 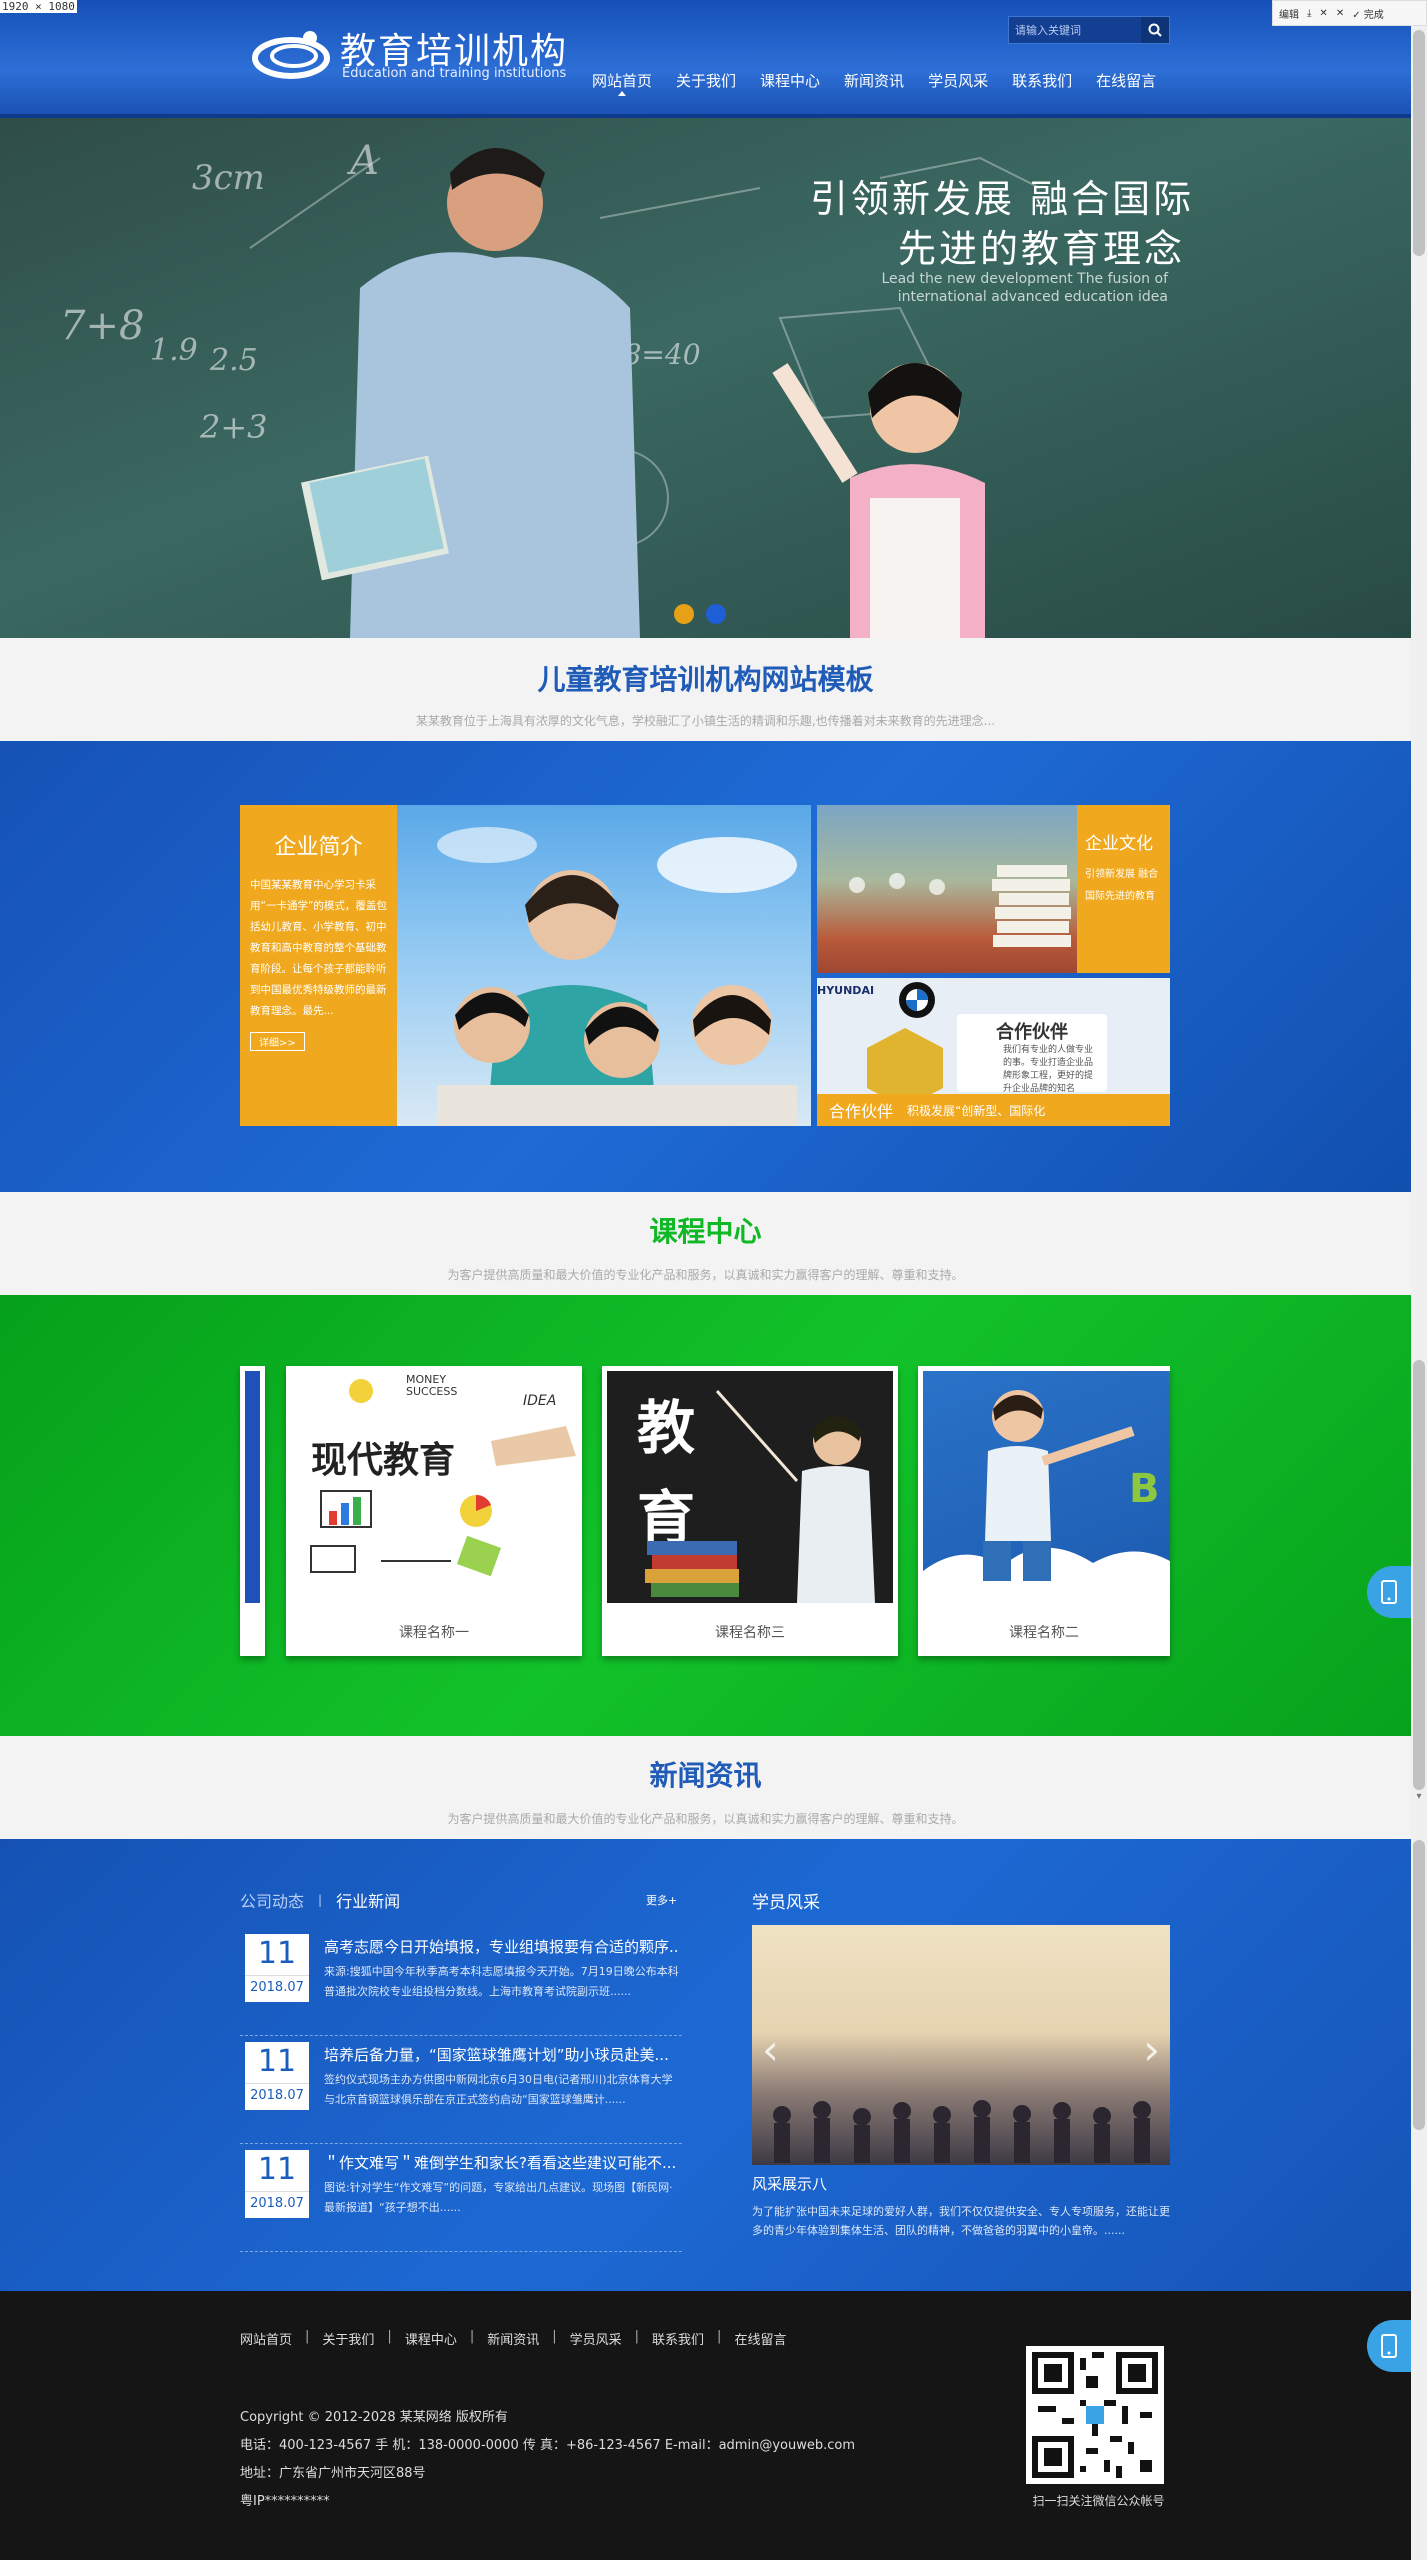 I want to click on news-title: 新闻资讯, so click(x=705, y=1775).